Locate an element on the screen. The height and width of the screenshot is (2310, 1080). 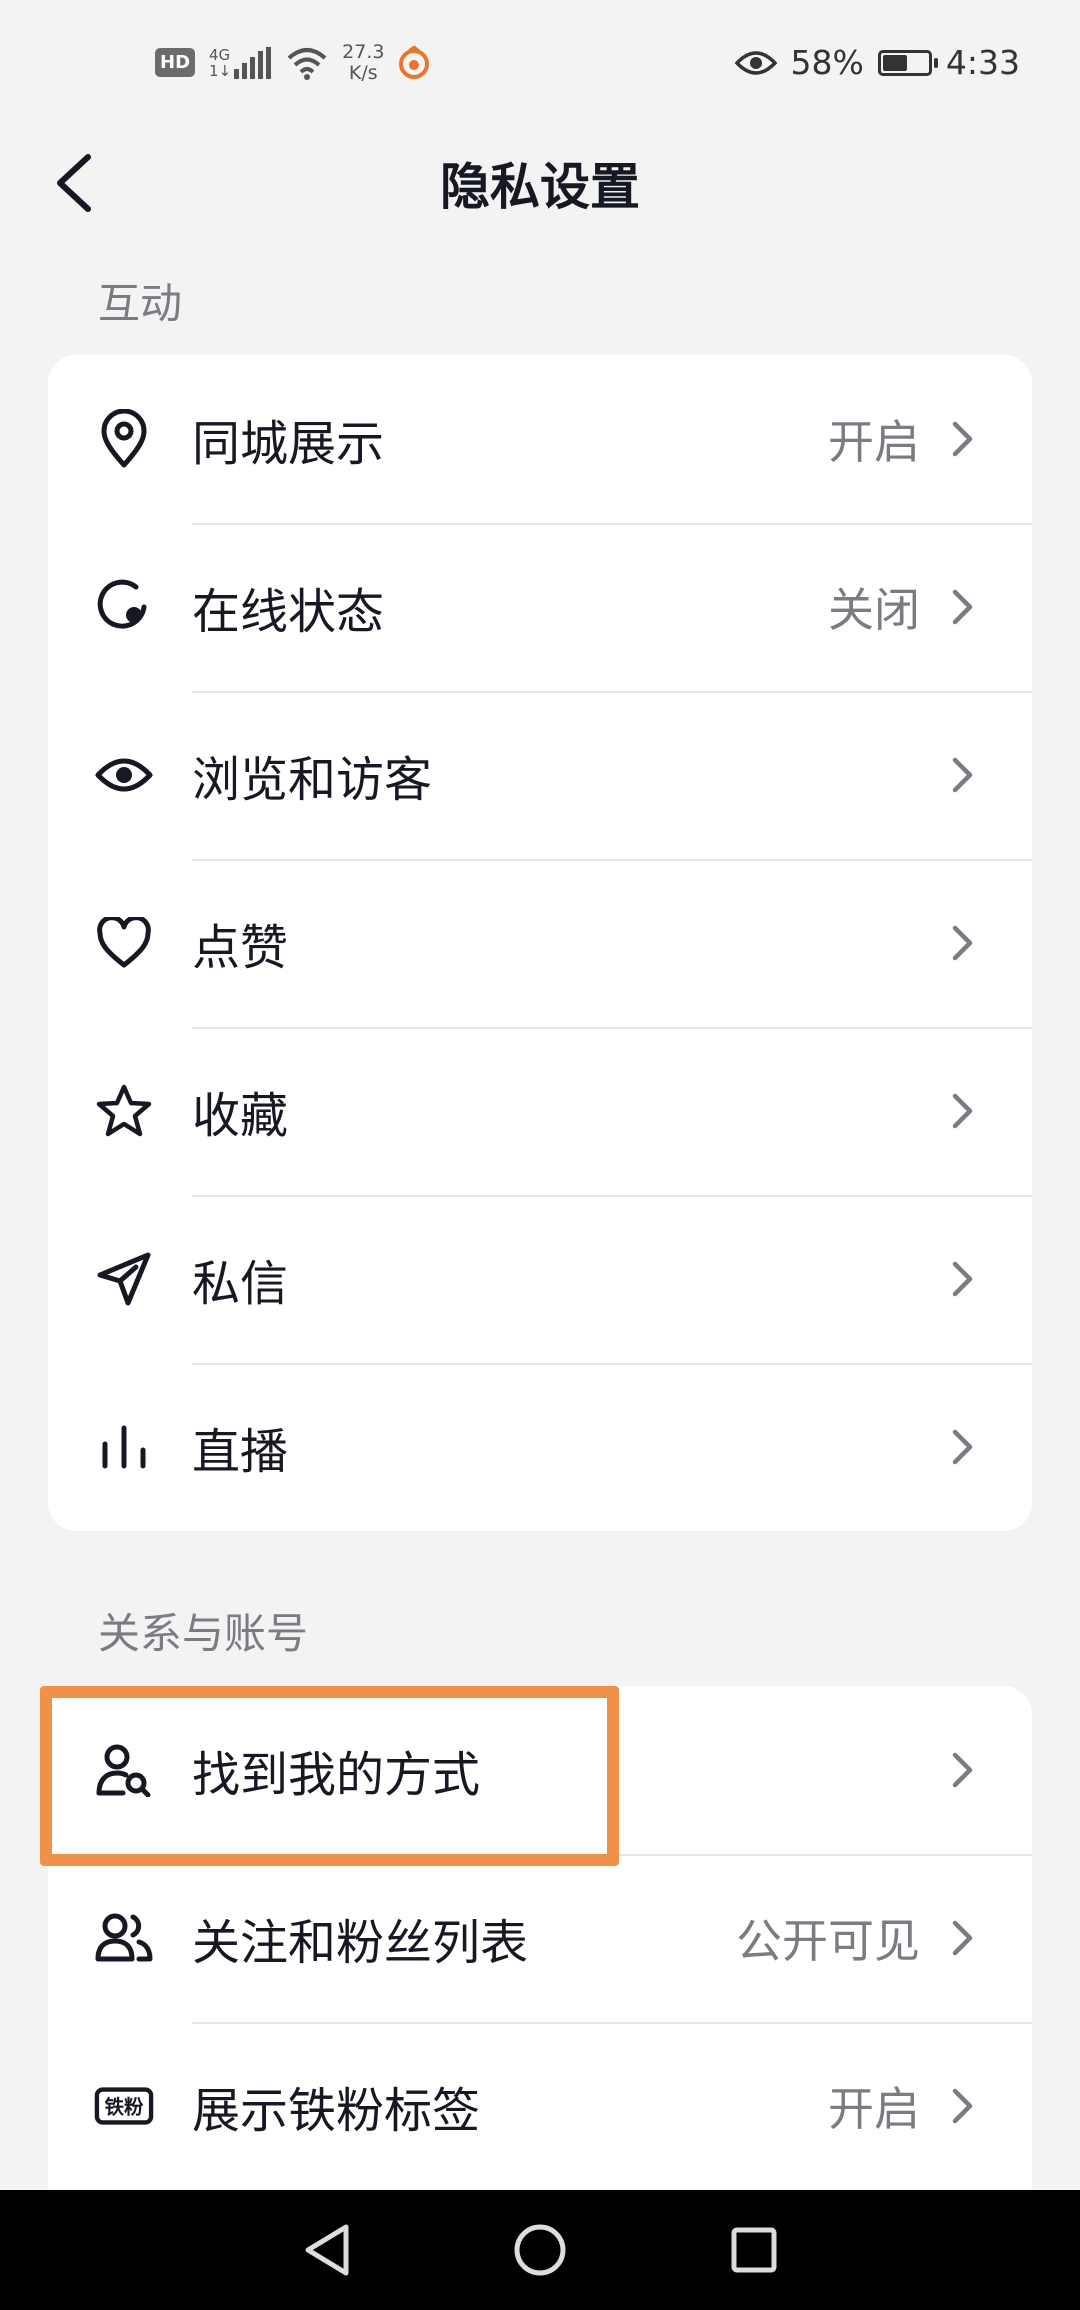
setting-row-heart: 点赞 is located at coordinates (540, 943).